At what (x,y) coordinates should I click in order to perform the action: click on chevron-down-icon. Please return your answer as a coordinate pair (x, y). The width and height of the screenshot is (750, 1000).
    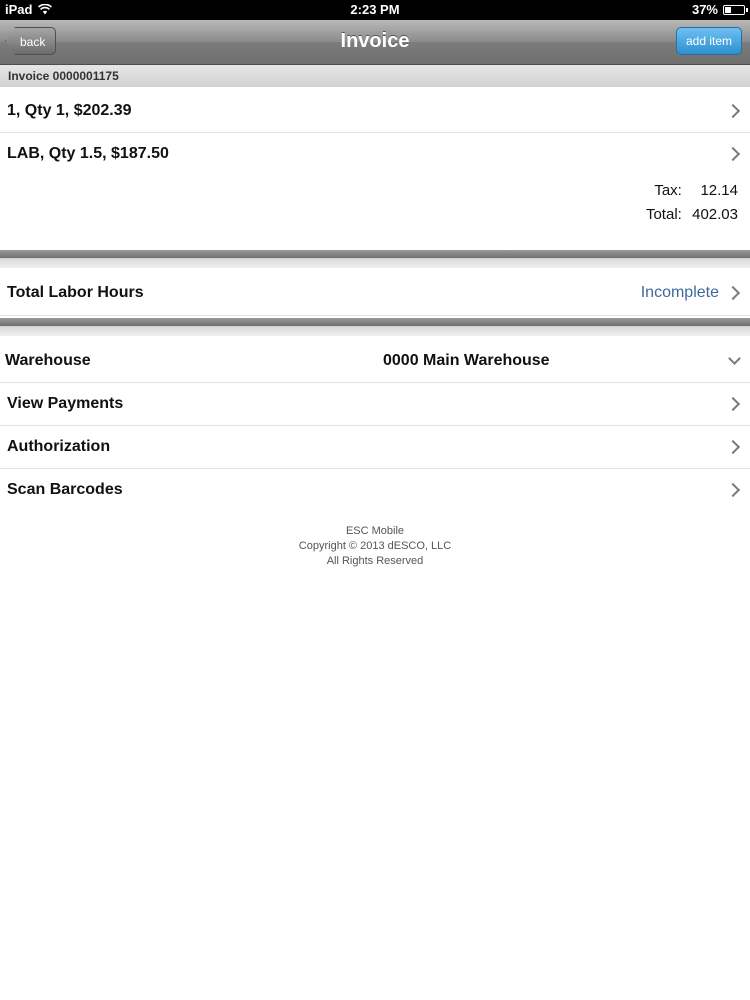
    Looking at the image, I should click on (734, 358).